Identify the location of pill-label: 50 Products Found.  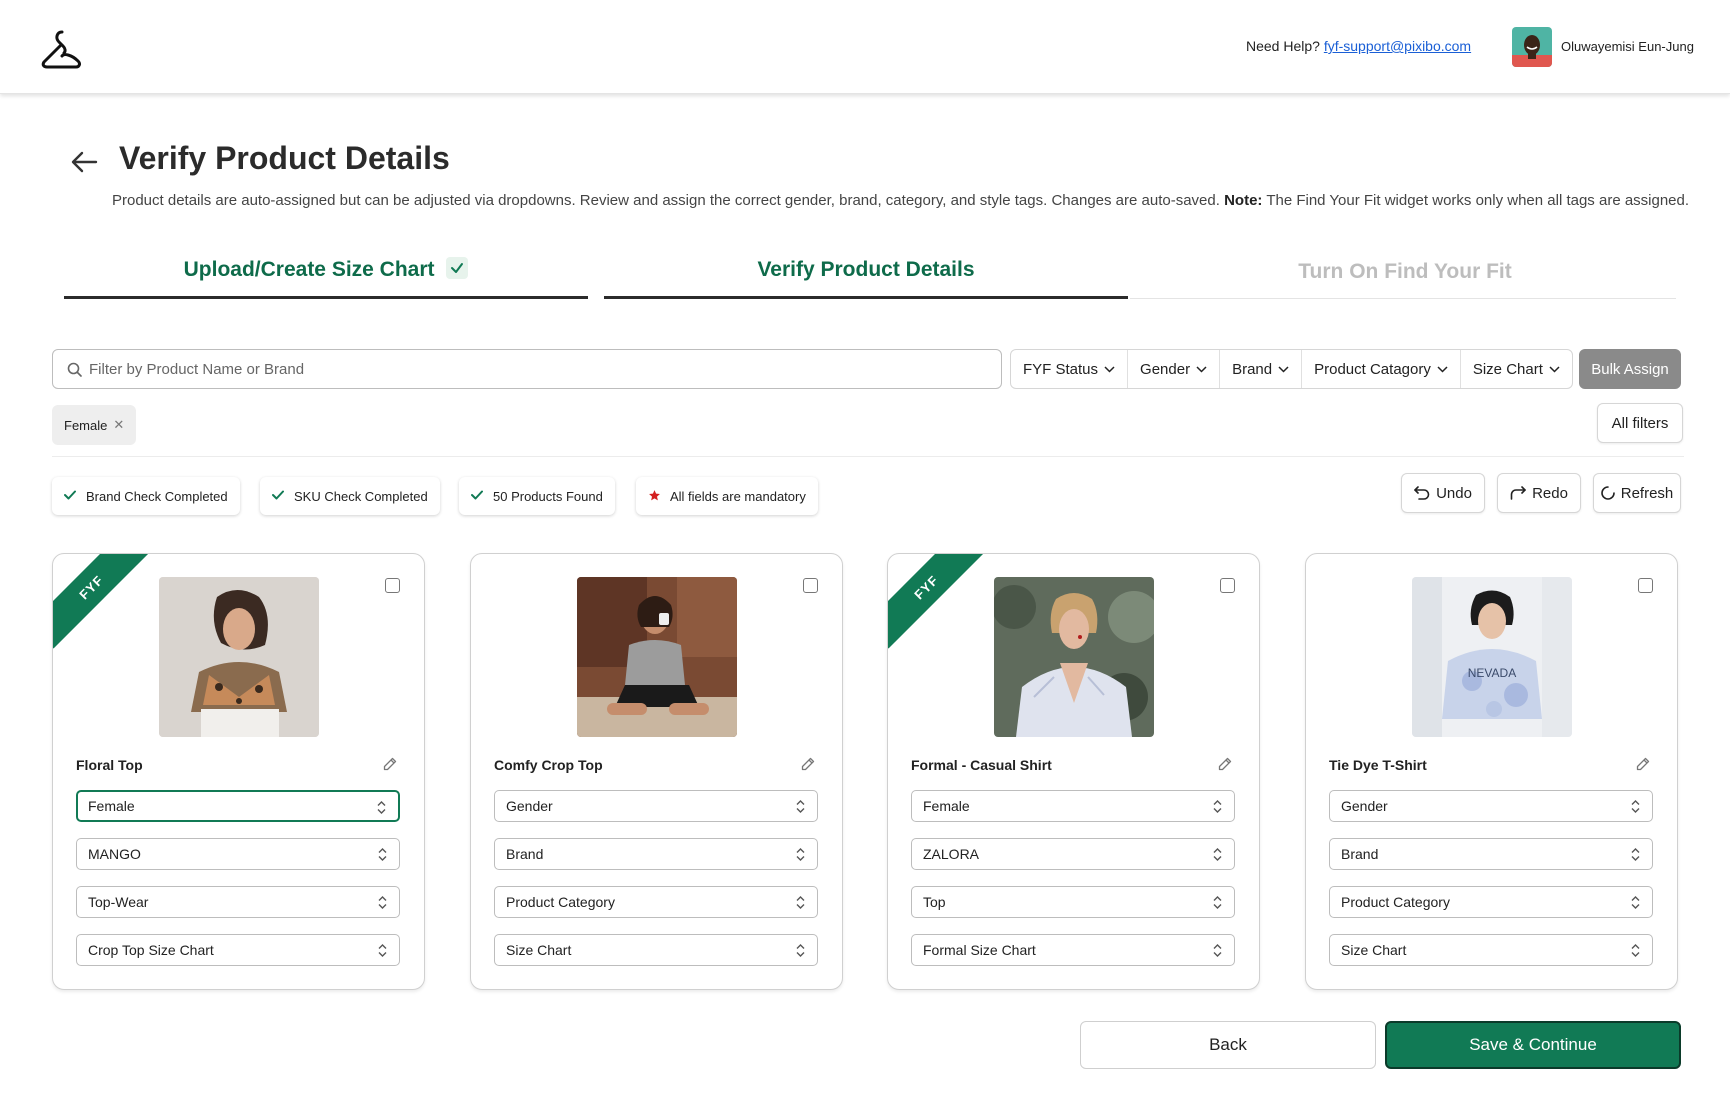
(548, 496).